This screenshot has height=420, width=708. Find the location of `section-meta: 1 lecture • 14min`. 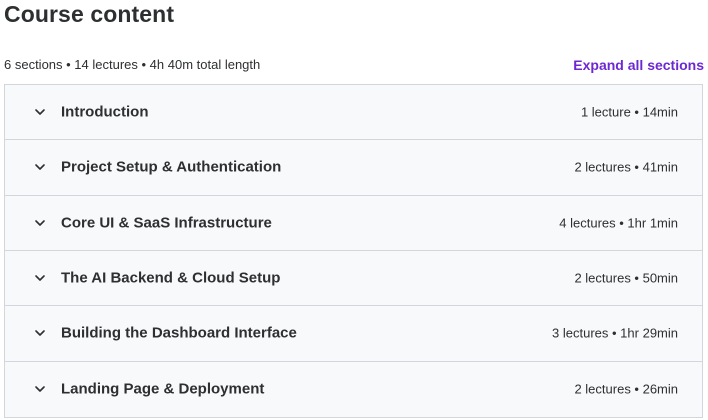

section-meta: 1 lecture • 14min is located at coordinates (629, 112).